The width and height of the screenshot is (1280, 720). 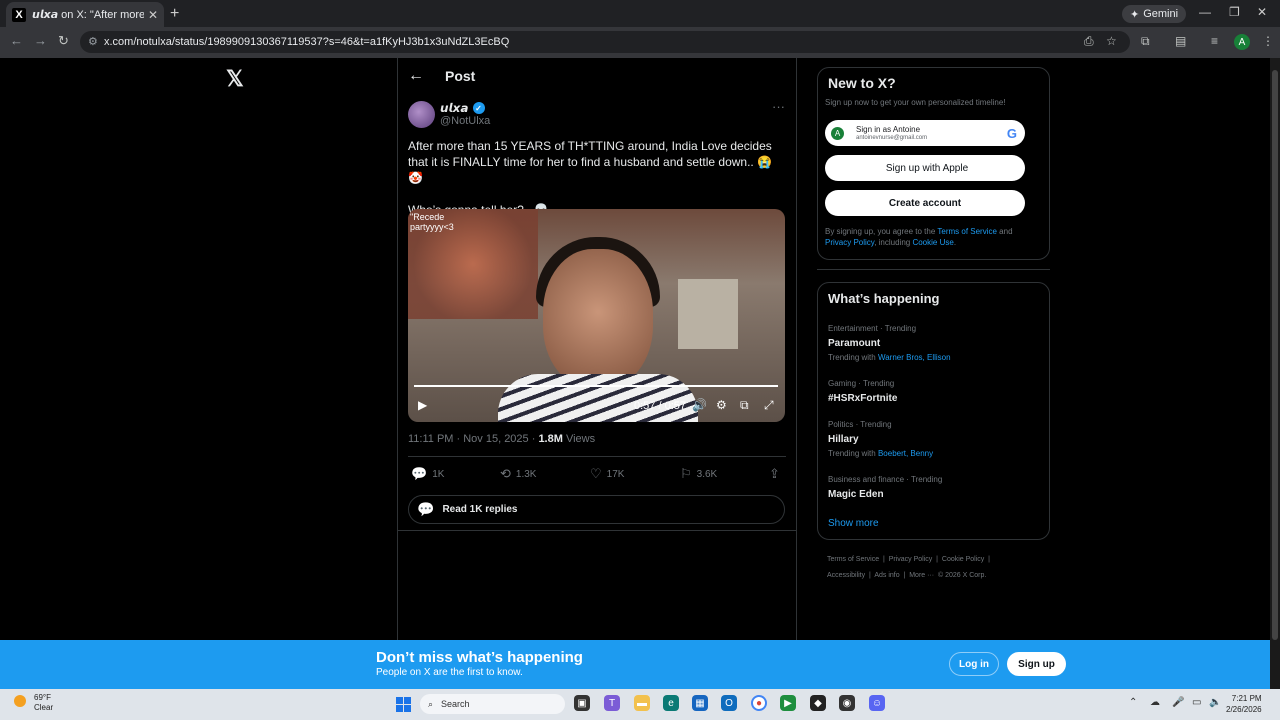 I want to click on file-explorer-icon: ▬, so click(x=642, y=703).